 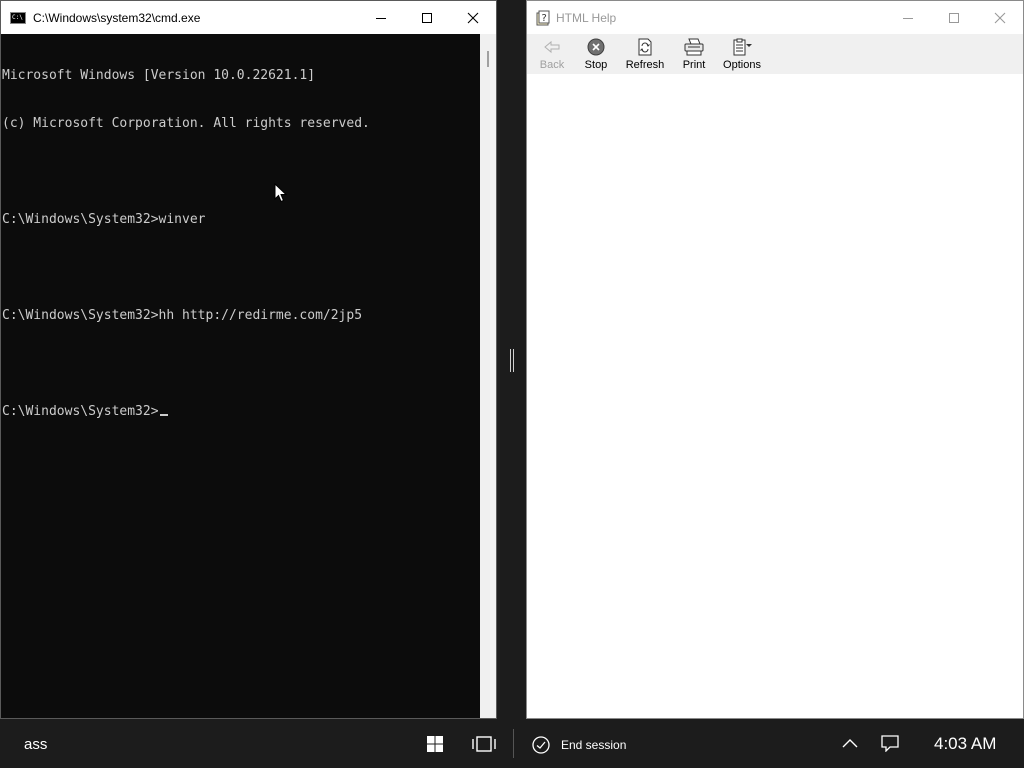 I want to click on cmd-maximize-button, so click(x=427, y=17).